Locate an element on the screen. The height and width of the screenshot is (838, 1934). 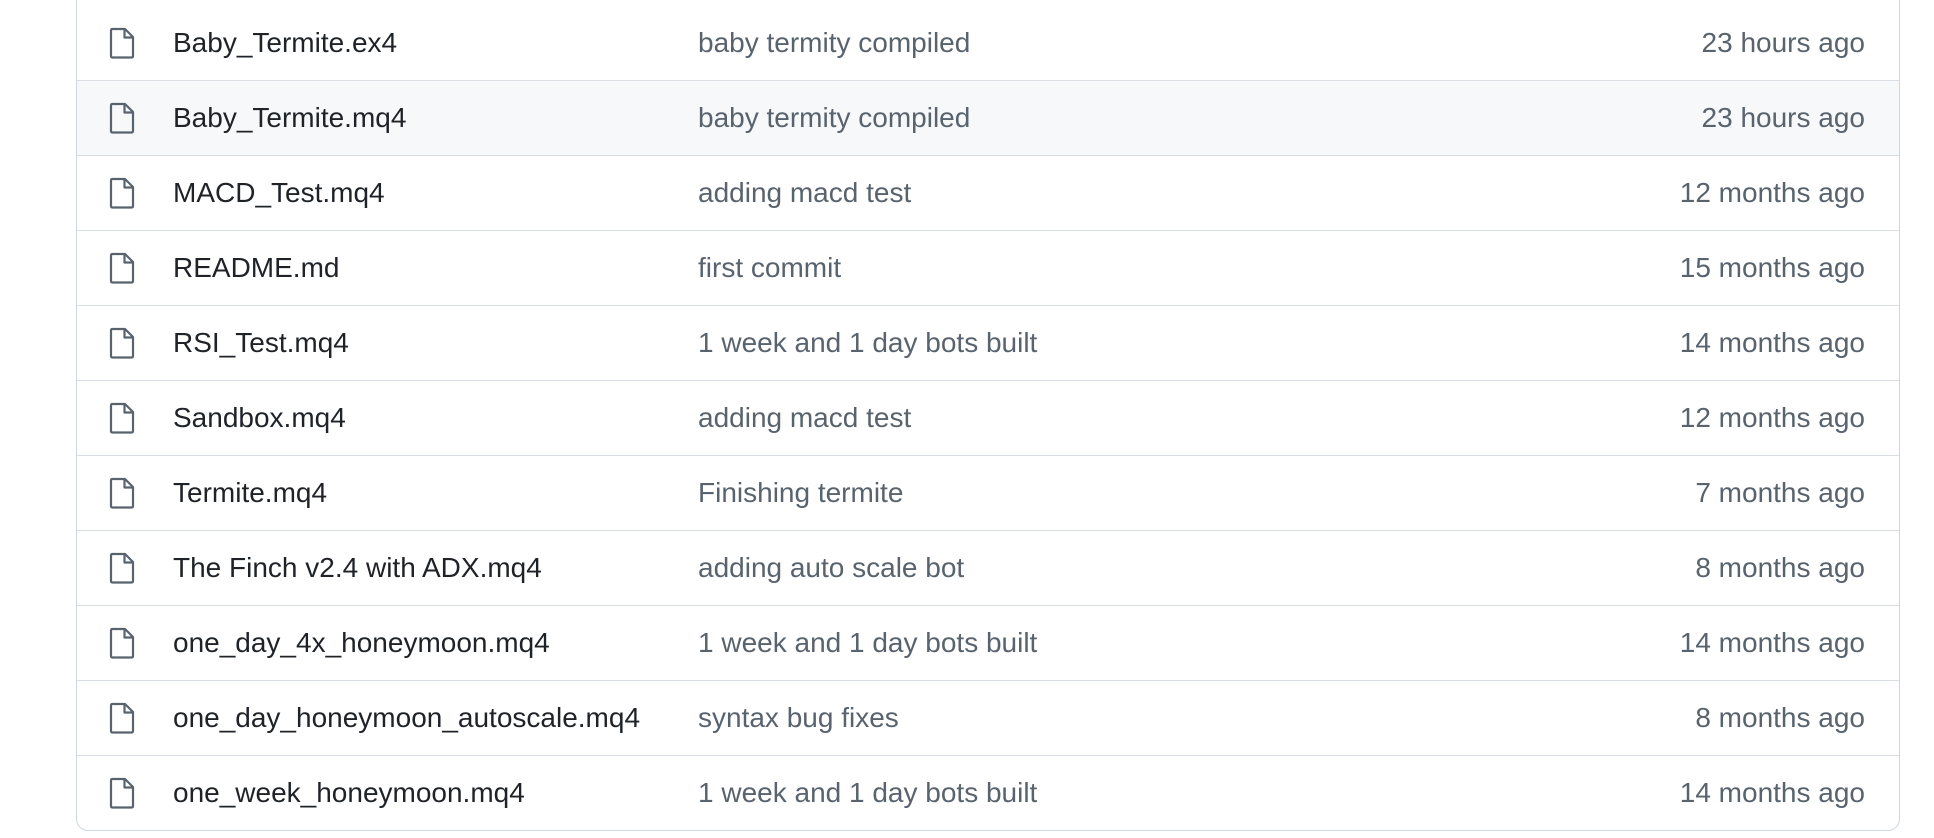
file-name-link: one_day_honeymoon_autoscale.mq4 is located at coordinates (406, 717).